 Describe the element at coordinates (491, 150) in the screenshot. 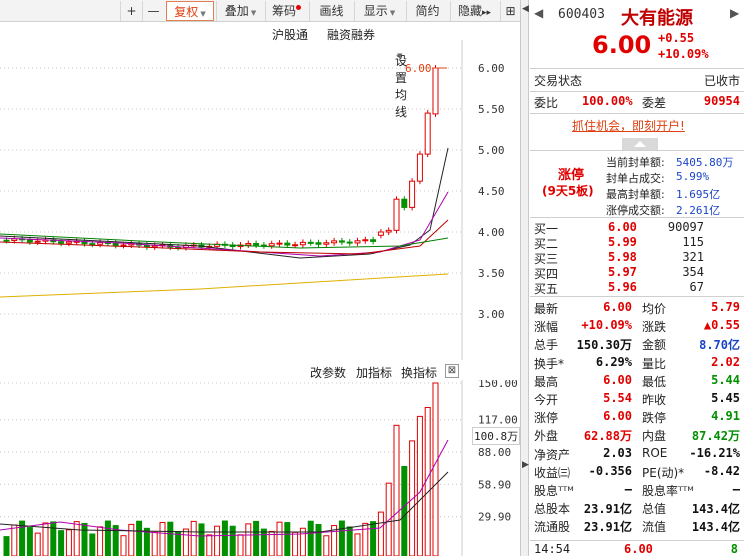

I see `price-axis-label: 5.00` at that location.